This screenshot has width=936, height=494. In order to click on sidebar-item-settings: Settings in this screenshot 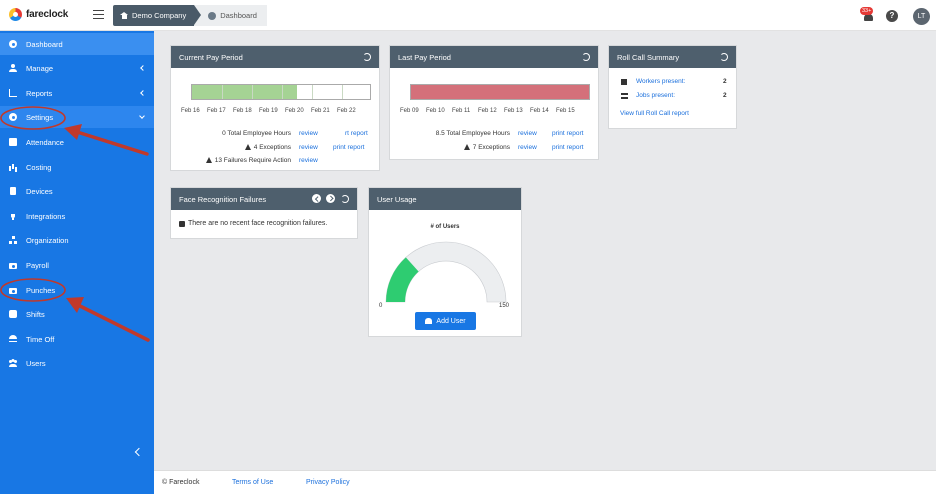, I will do `click(77, 117)`.